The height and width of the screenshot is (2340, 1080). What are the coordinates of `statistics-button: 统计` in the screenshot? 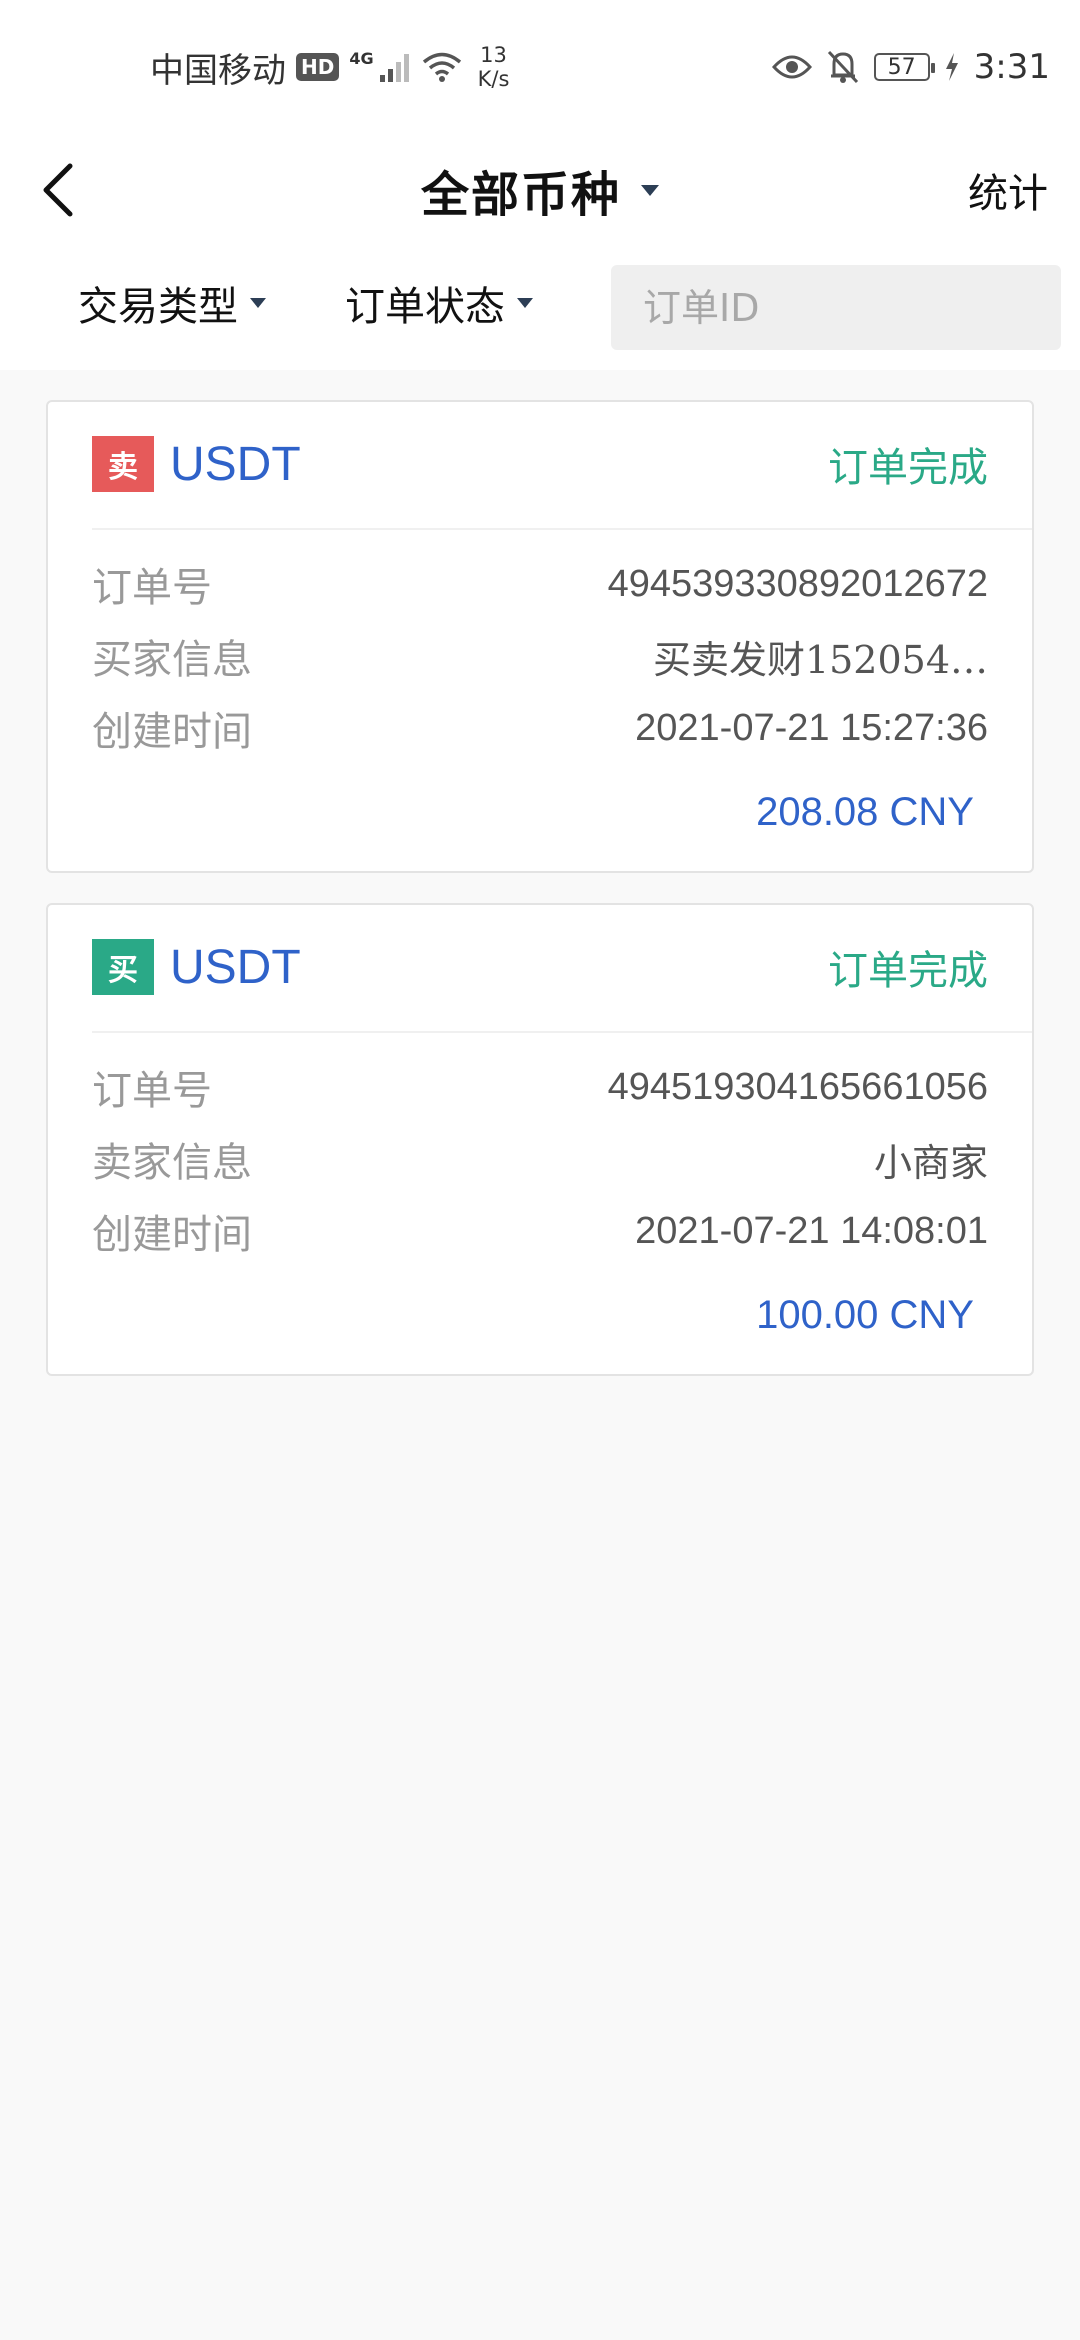 It's located at (1008, 190).